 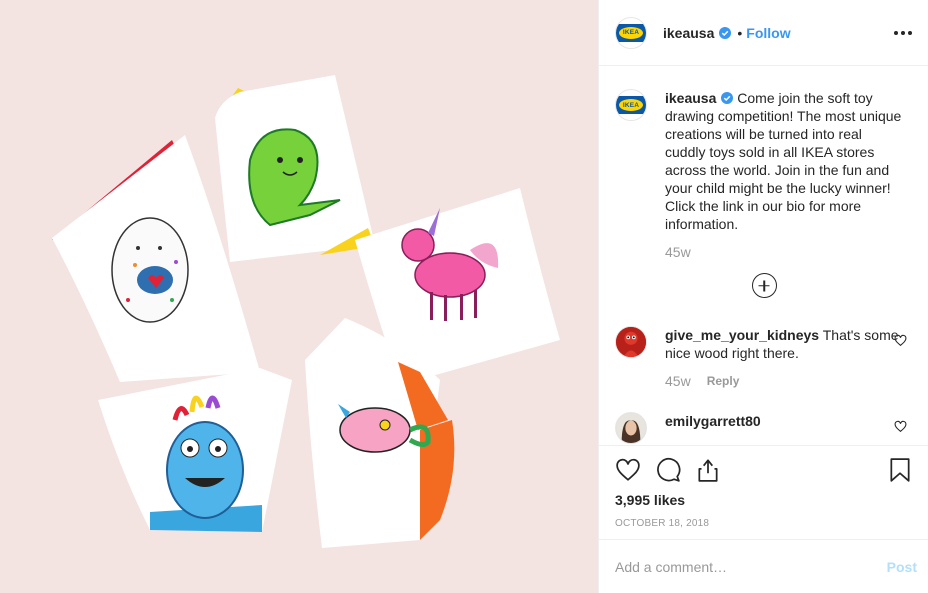 What do you see at coordinates (903, 33) in the screenshot?
I see `more-options-icon` at bounding box center [903, 33].